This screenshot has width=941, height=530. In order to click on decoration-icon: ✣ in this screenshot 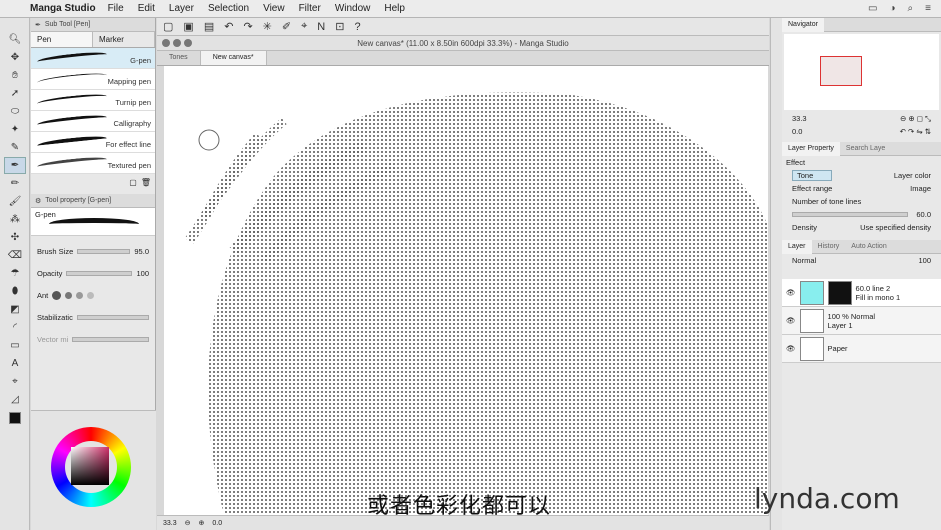, I will do `click(15, 237)`.